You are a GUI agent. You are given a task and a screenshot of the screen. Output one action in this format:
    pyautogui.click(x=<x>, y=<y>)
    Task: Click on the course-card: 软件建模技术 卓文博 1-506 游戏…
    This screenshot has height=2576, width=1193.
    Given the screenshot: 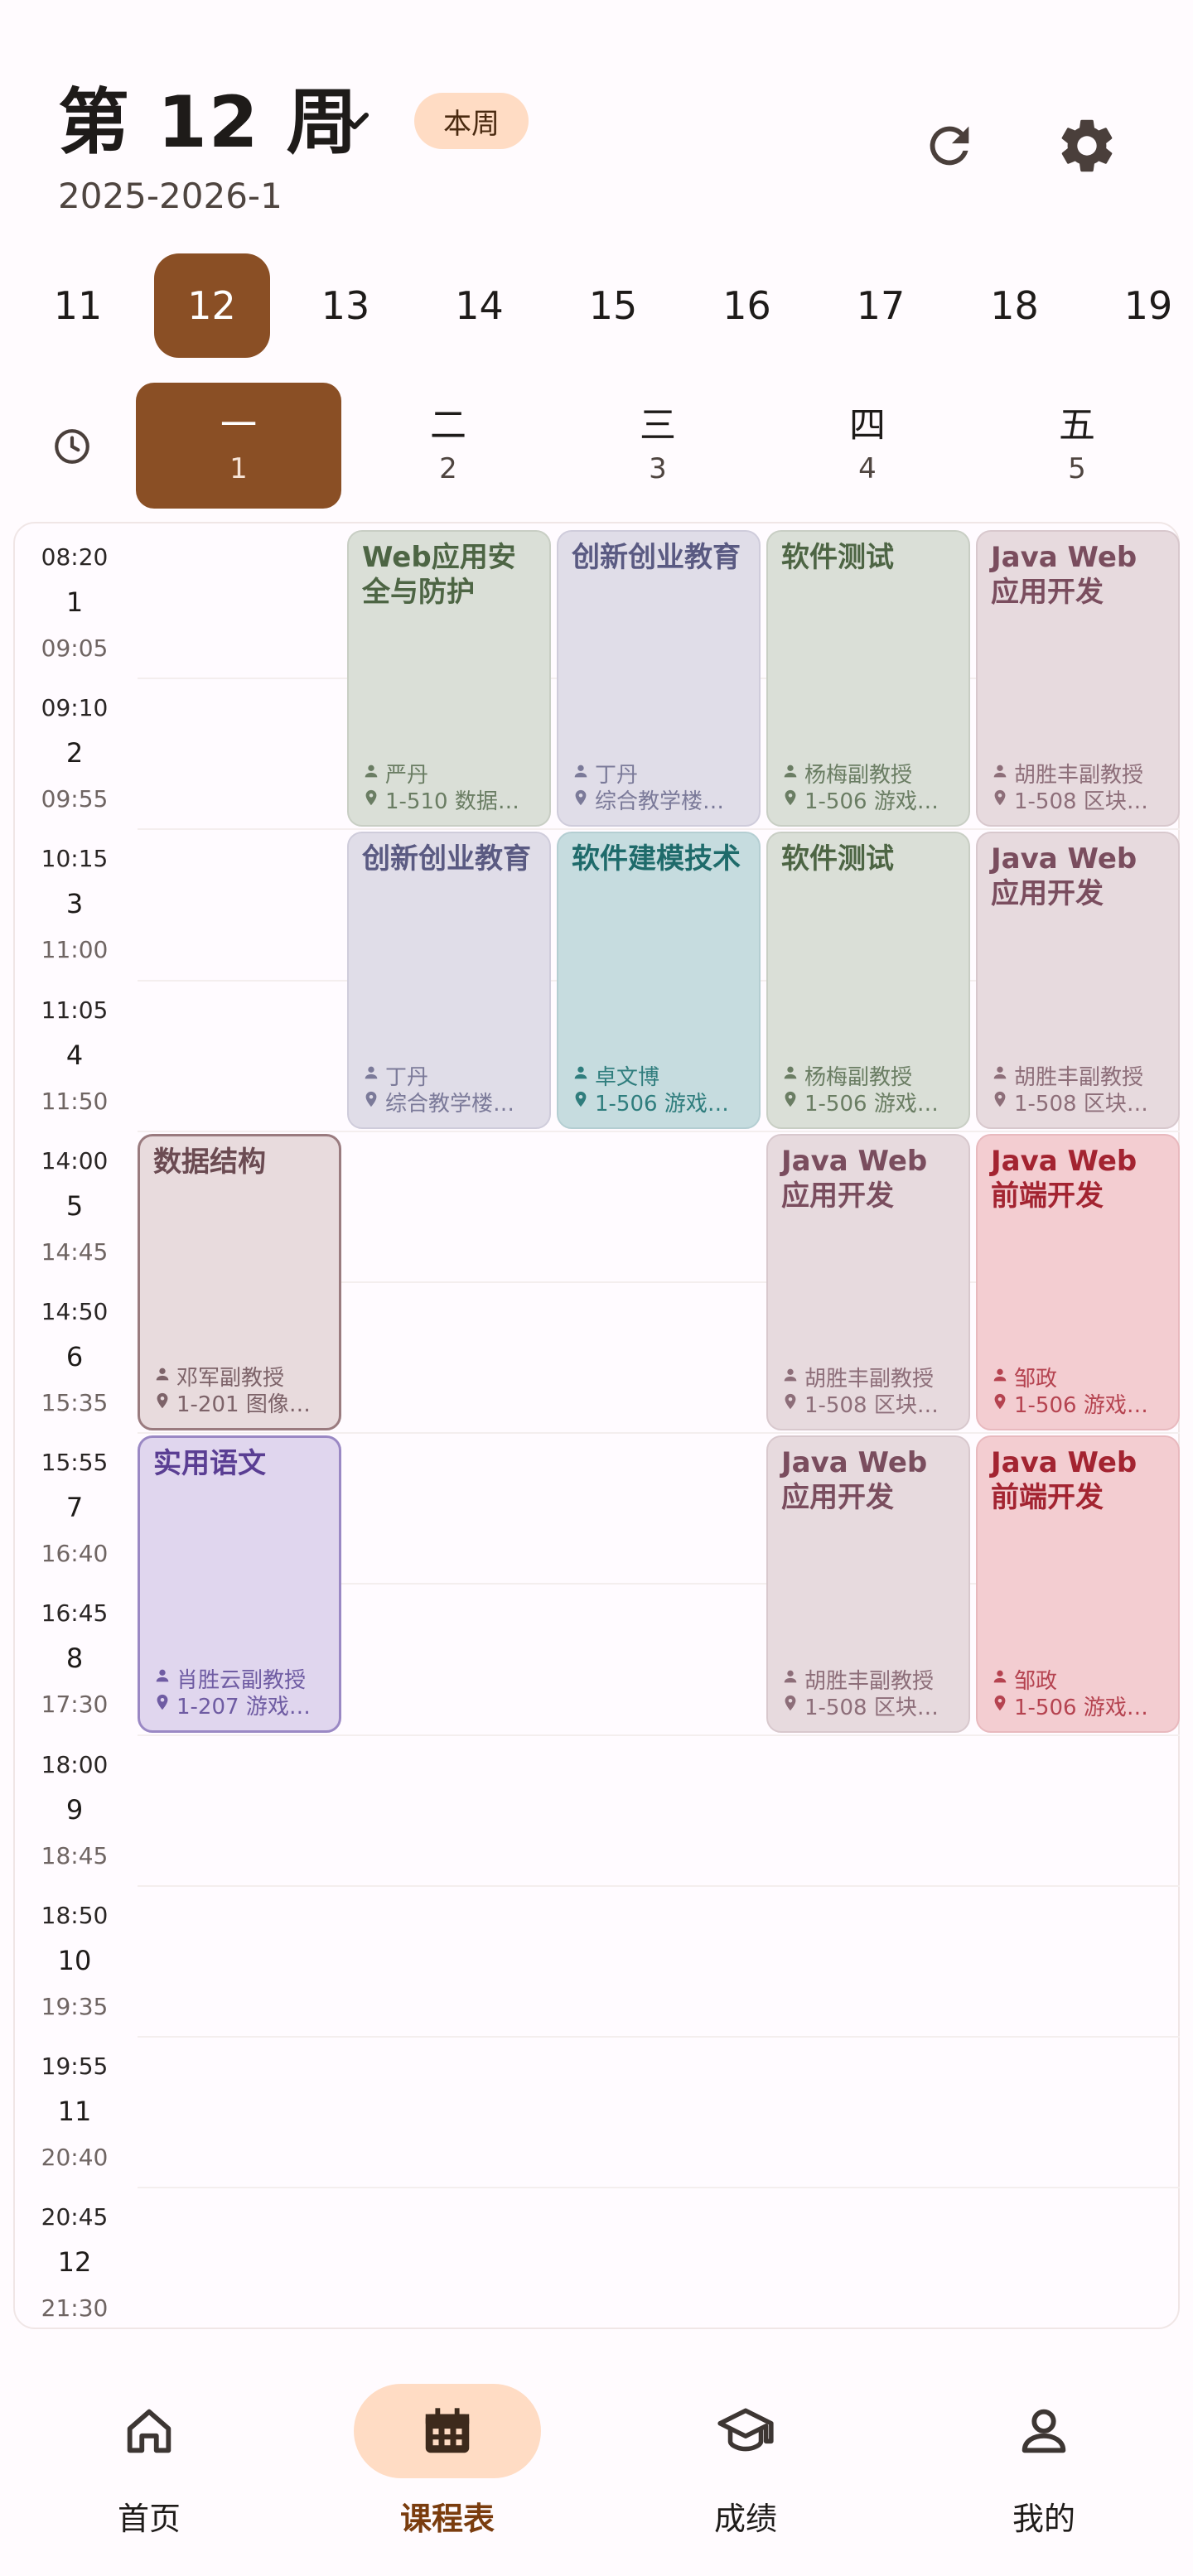 What is the action you would take?
    pyautogui.click(x=659, y=980)
    